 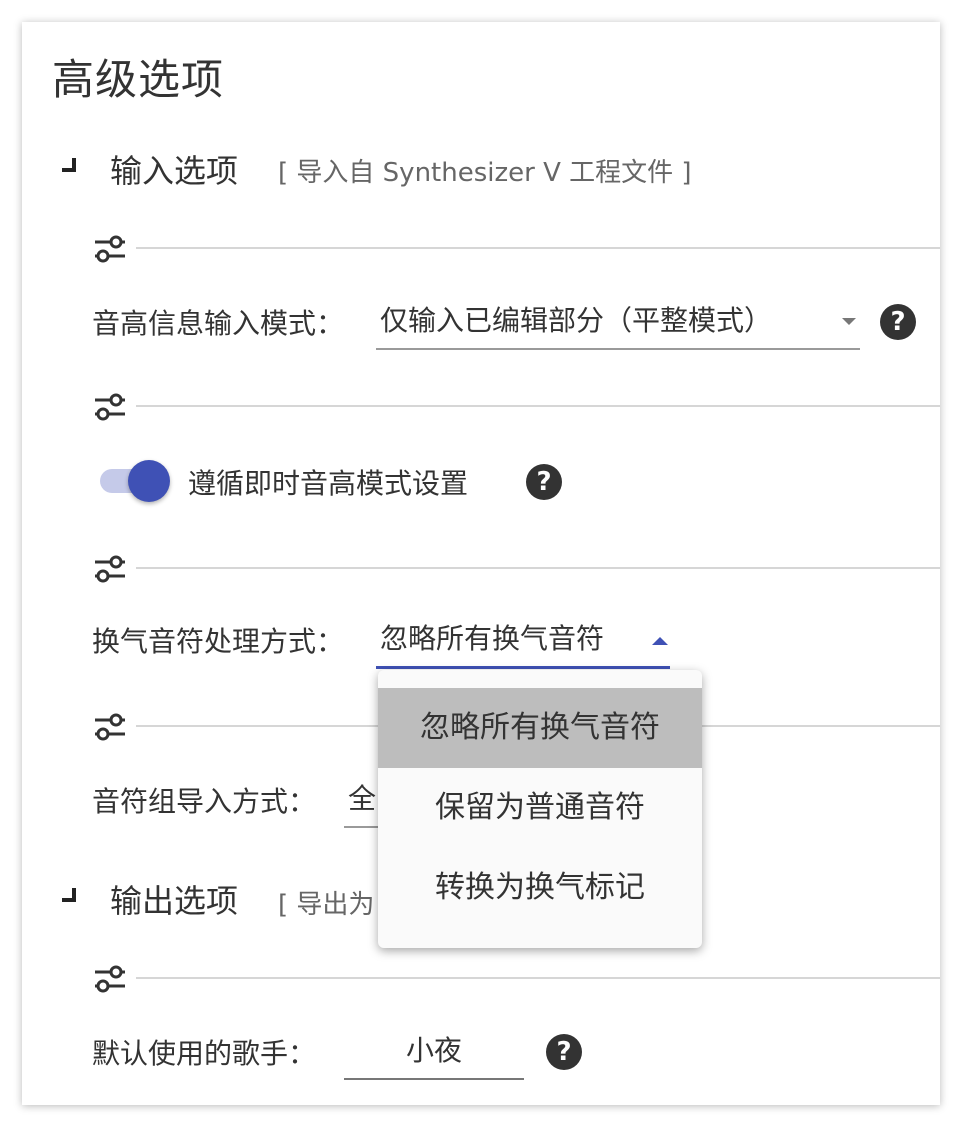 I want to click on breath-note-dropdown-menu: 忽略所有换气音符 保留为普通音符 转换为换气标记, so click(x=540, y=809).